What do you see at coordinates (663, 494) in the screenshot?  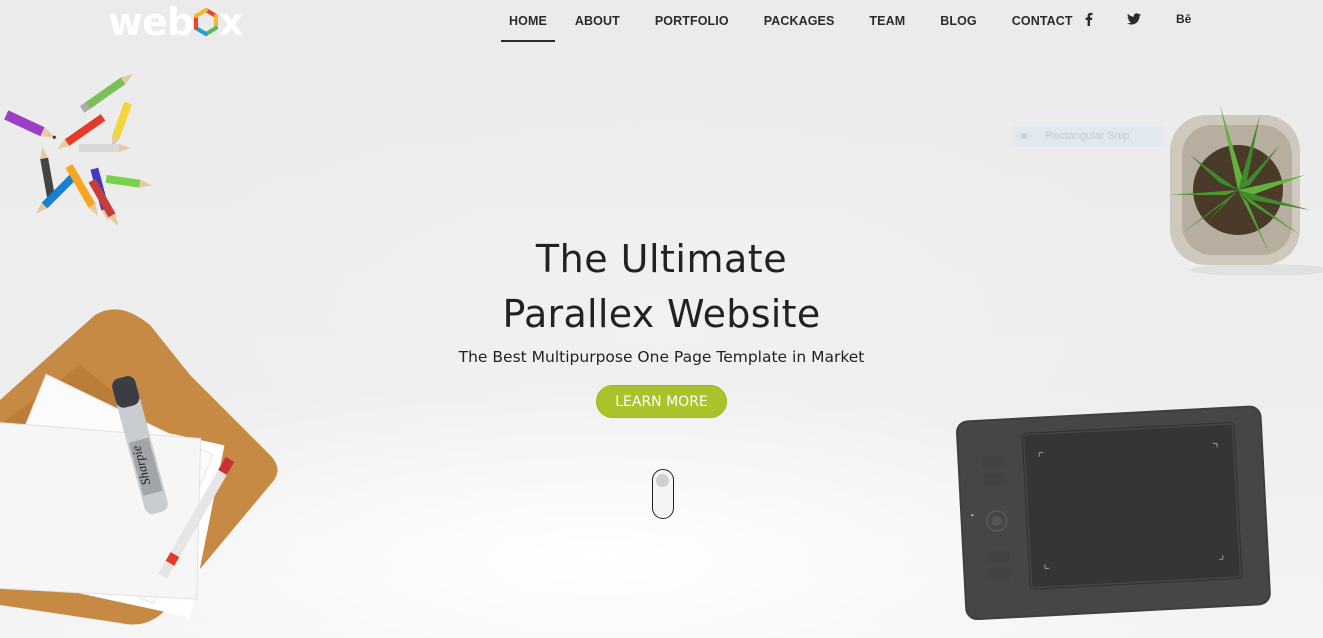 I see `scroll-mouse-icon` at bounding box center [663, 494].